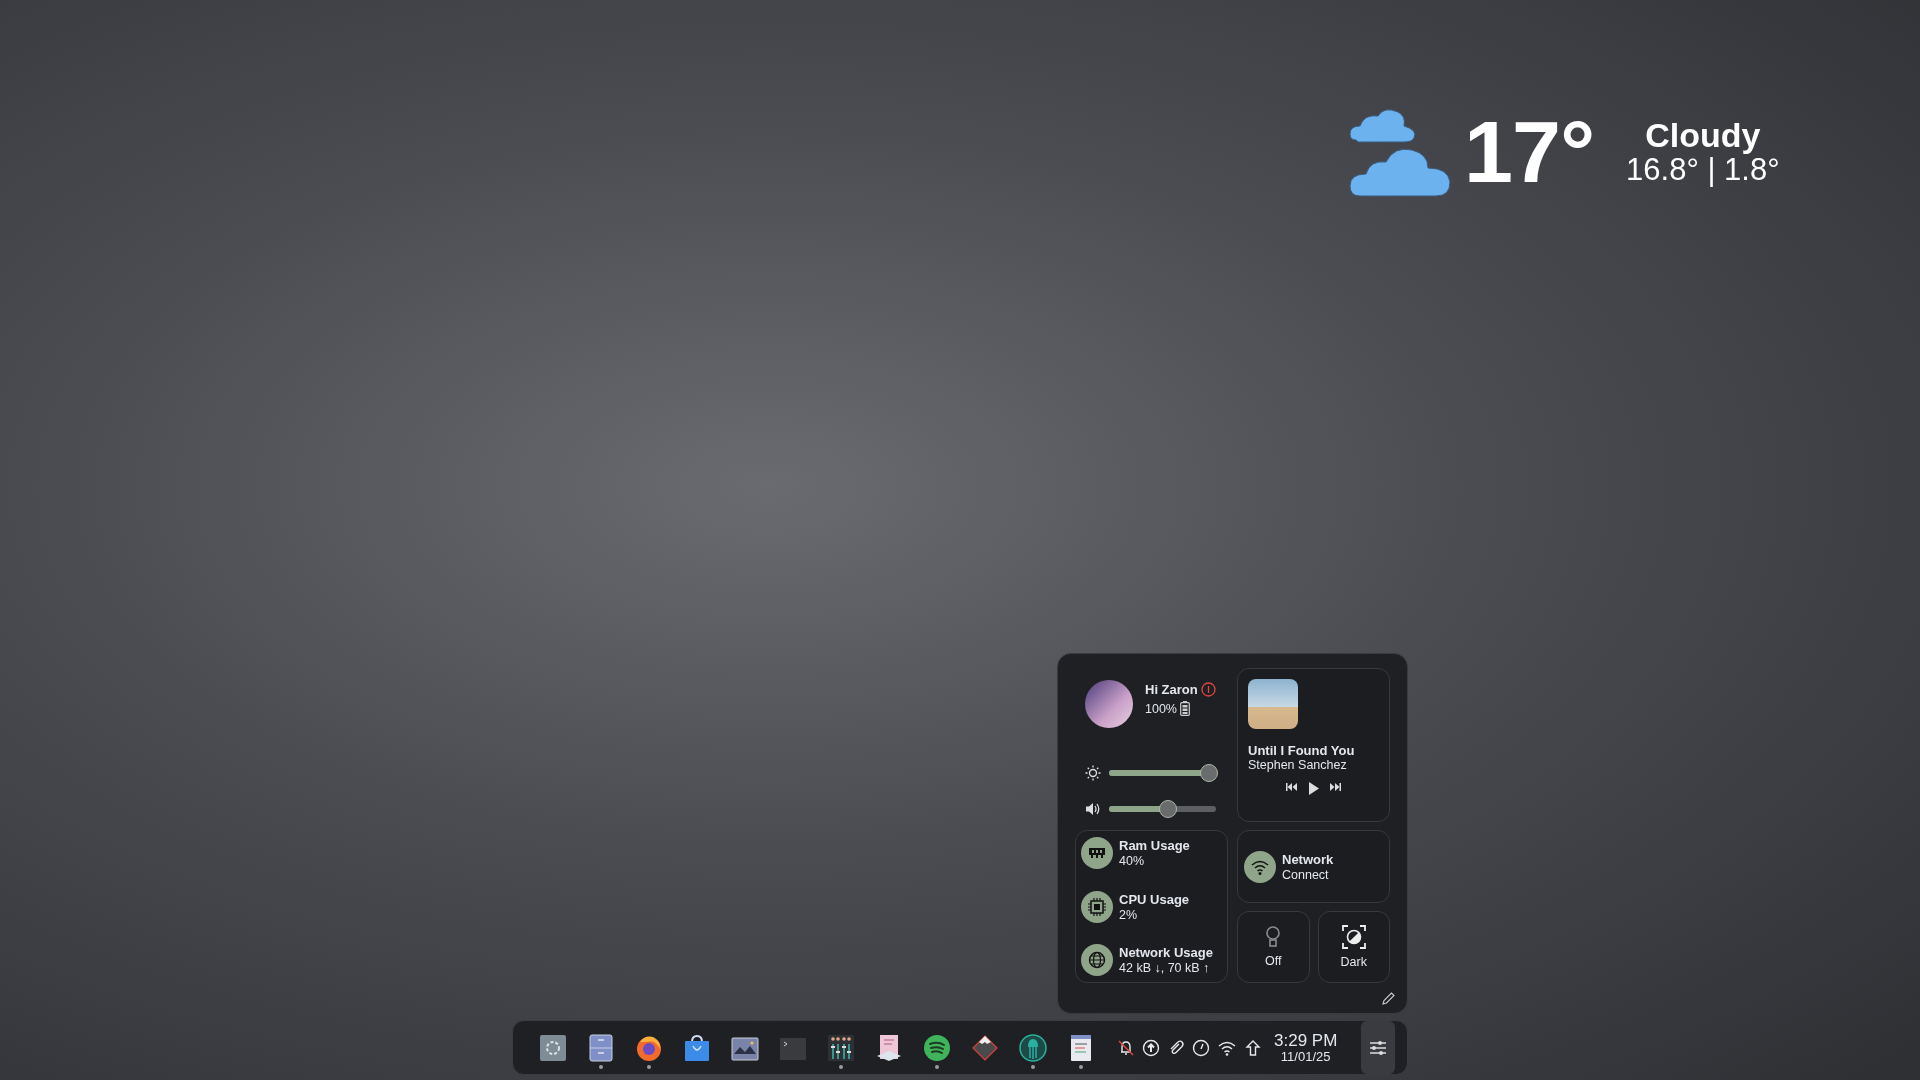  Describe the element at coordinates (1302, 750) in the screenshot. I see `track-title: Until I Found You` at that location.